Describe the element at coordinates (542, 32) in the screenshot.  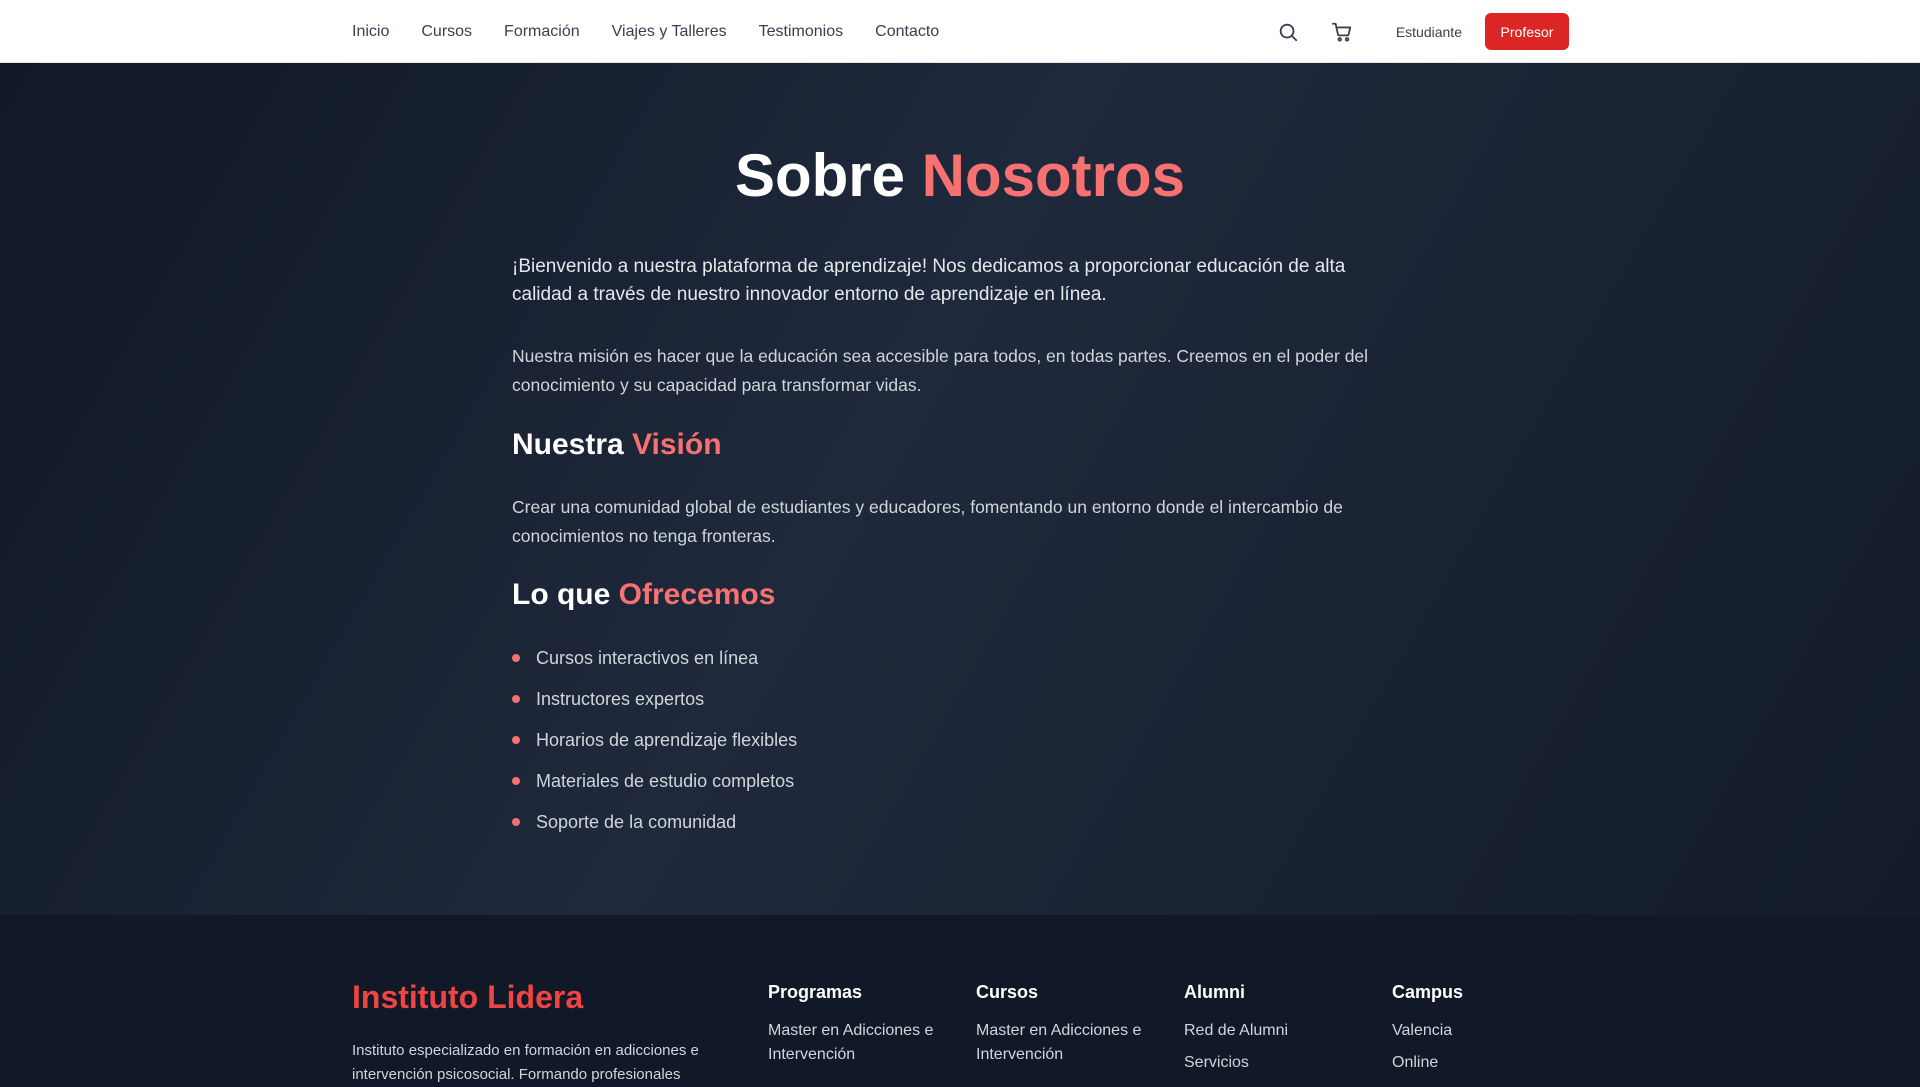
I see `nav-formacion: Formación` at that location.